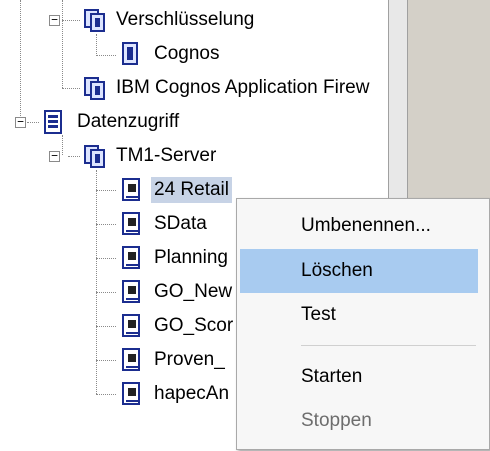 This screenshot has height=451, width=490. What do you see at coordinates (359, 271) in the screenshot?
I see `menu-item-loeschen: Löschen` at bounding box center [359, 271].